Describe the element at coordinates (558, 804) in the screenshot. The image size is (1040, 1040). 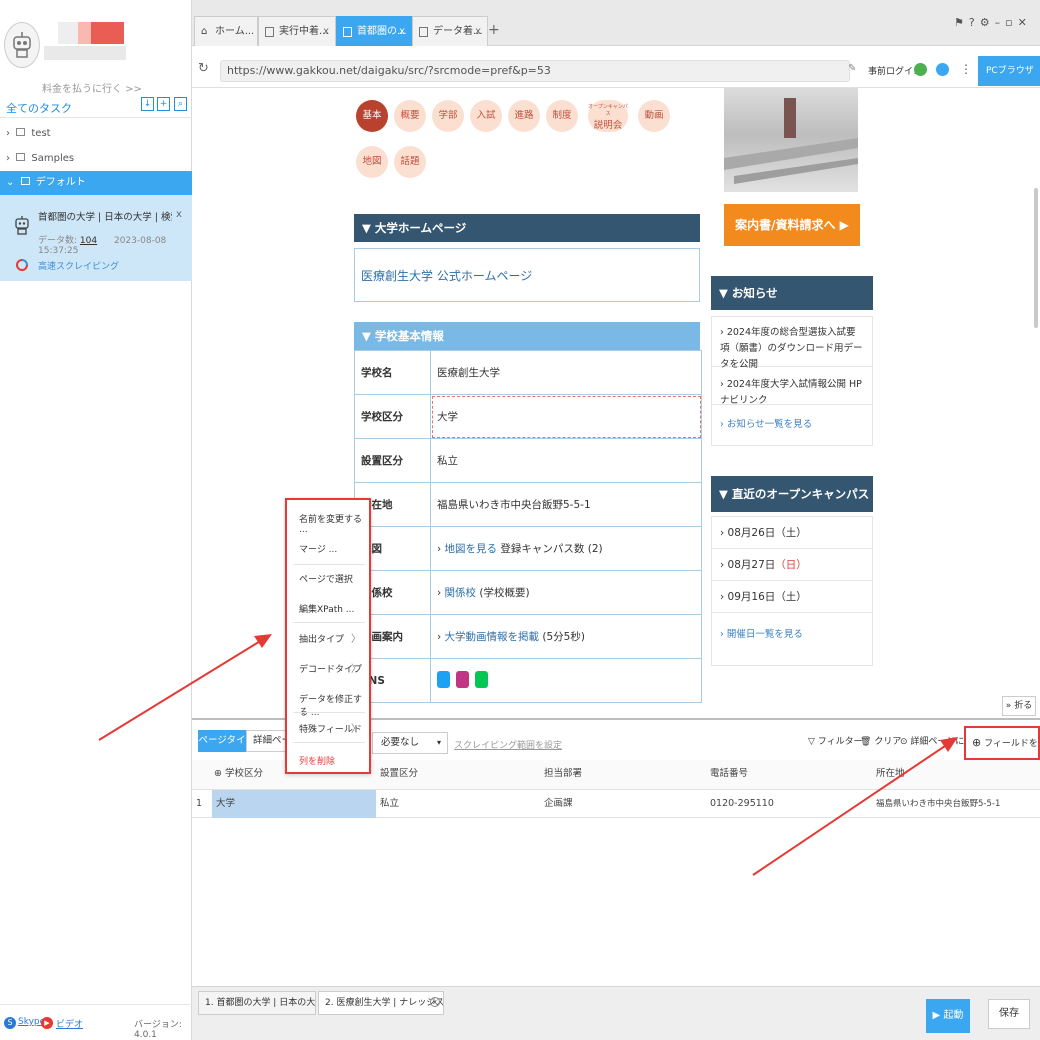
I see `table-cell: 企画課` at that location.